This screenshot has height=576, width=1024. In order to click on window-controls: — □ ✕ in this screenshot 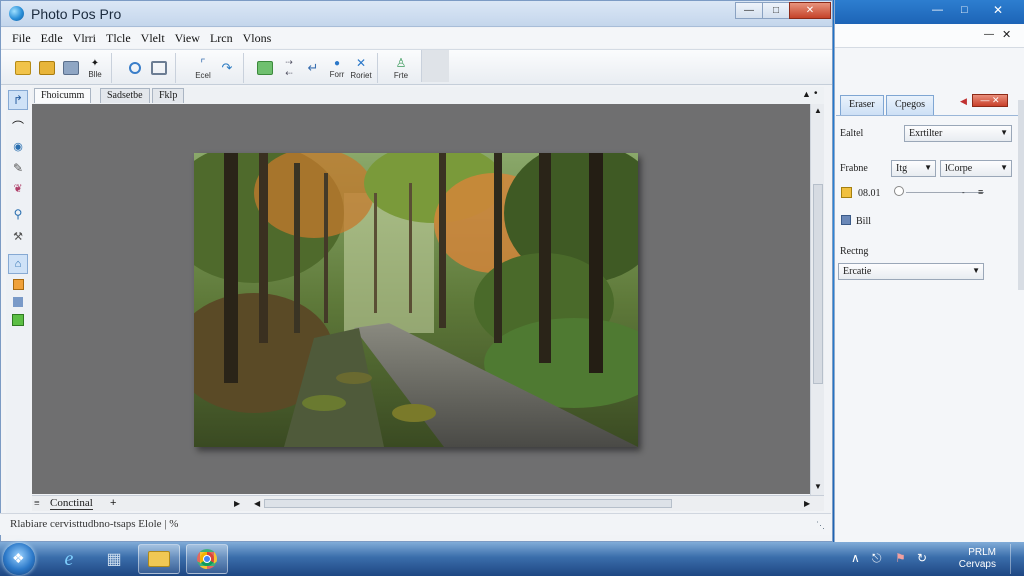, I will do `click(783, 10)`.